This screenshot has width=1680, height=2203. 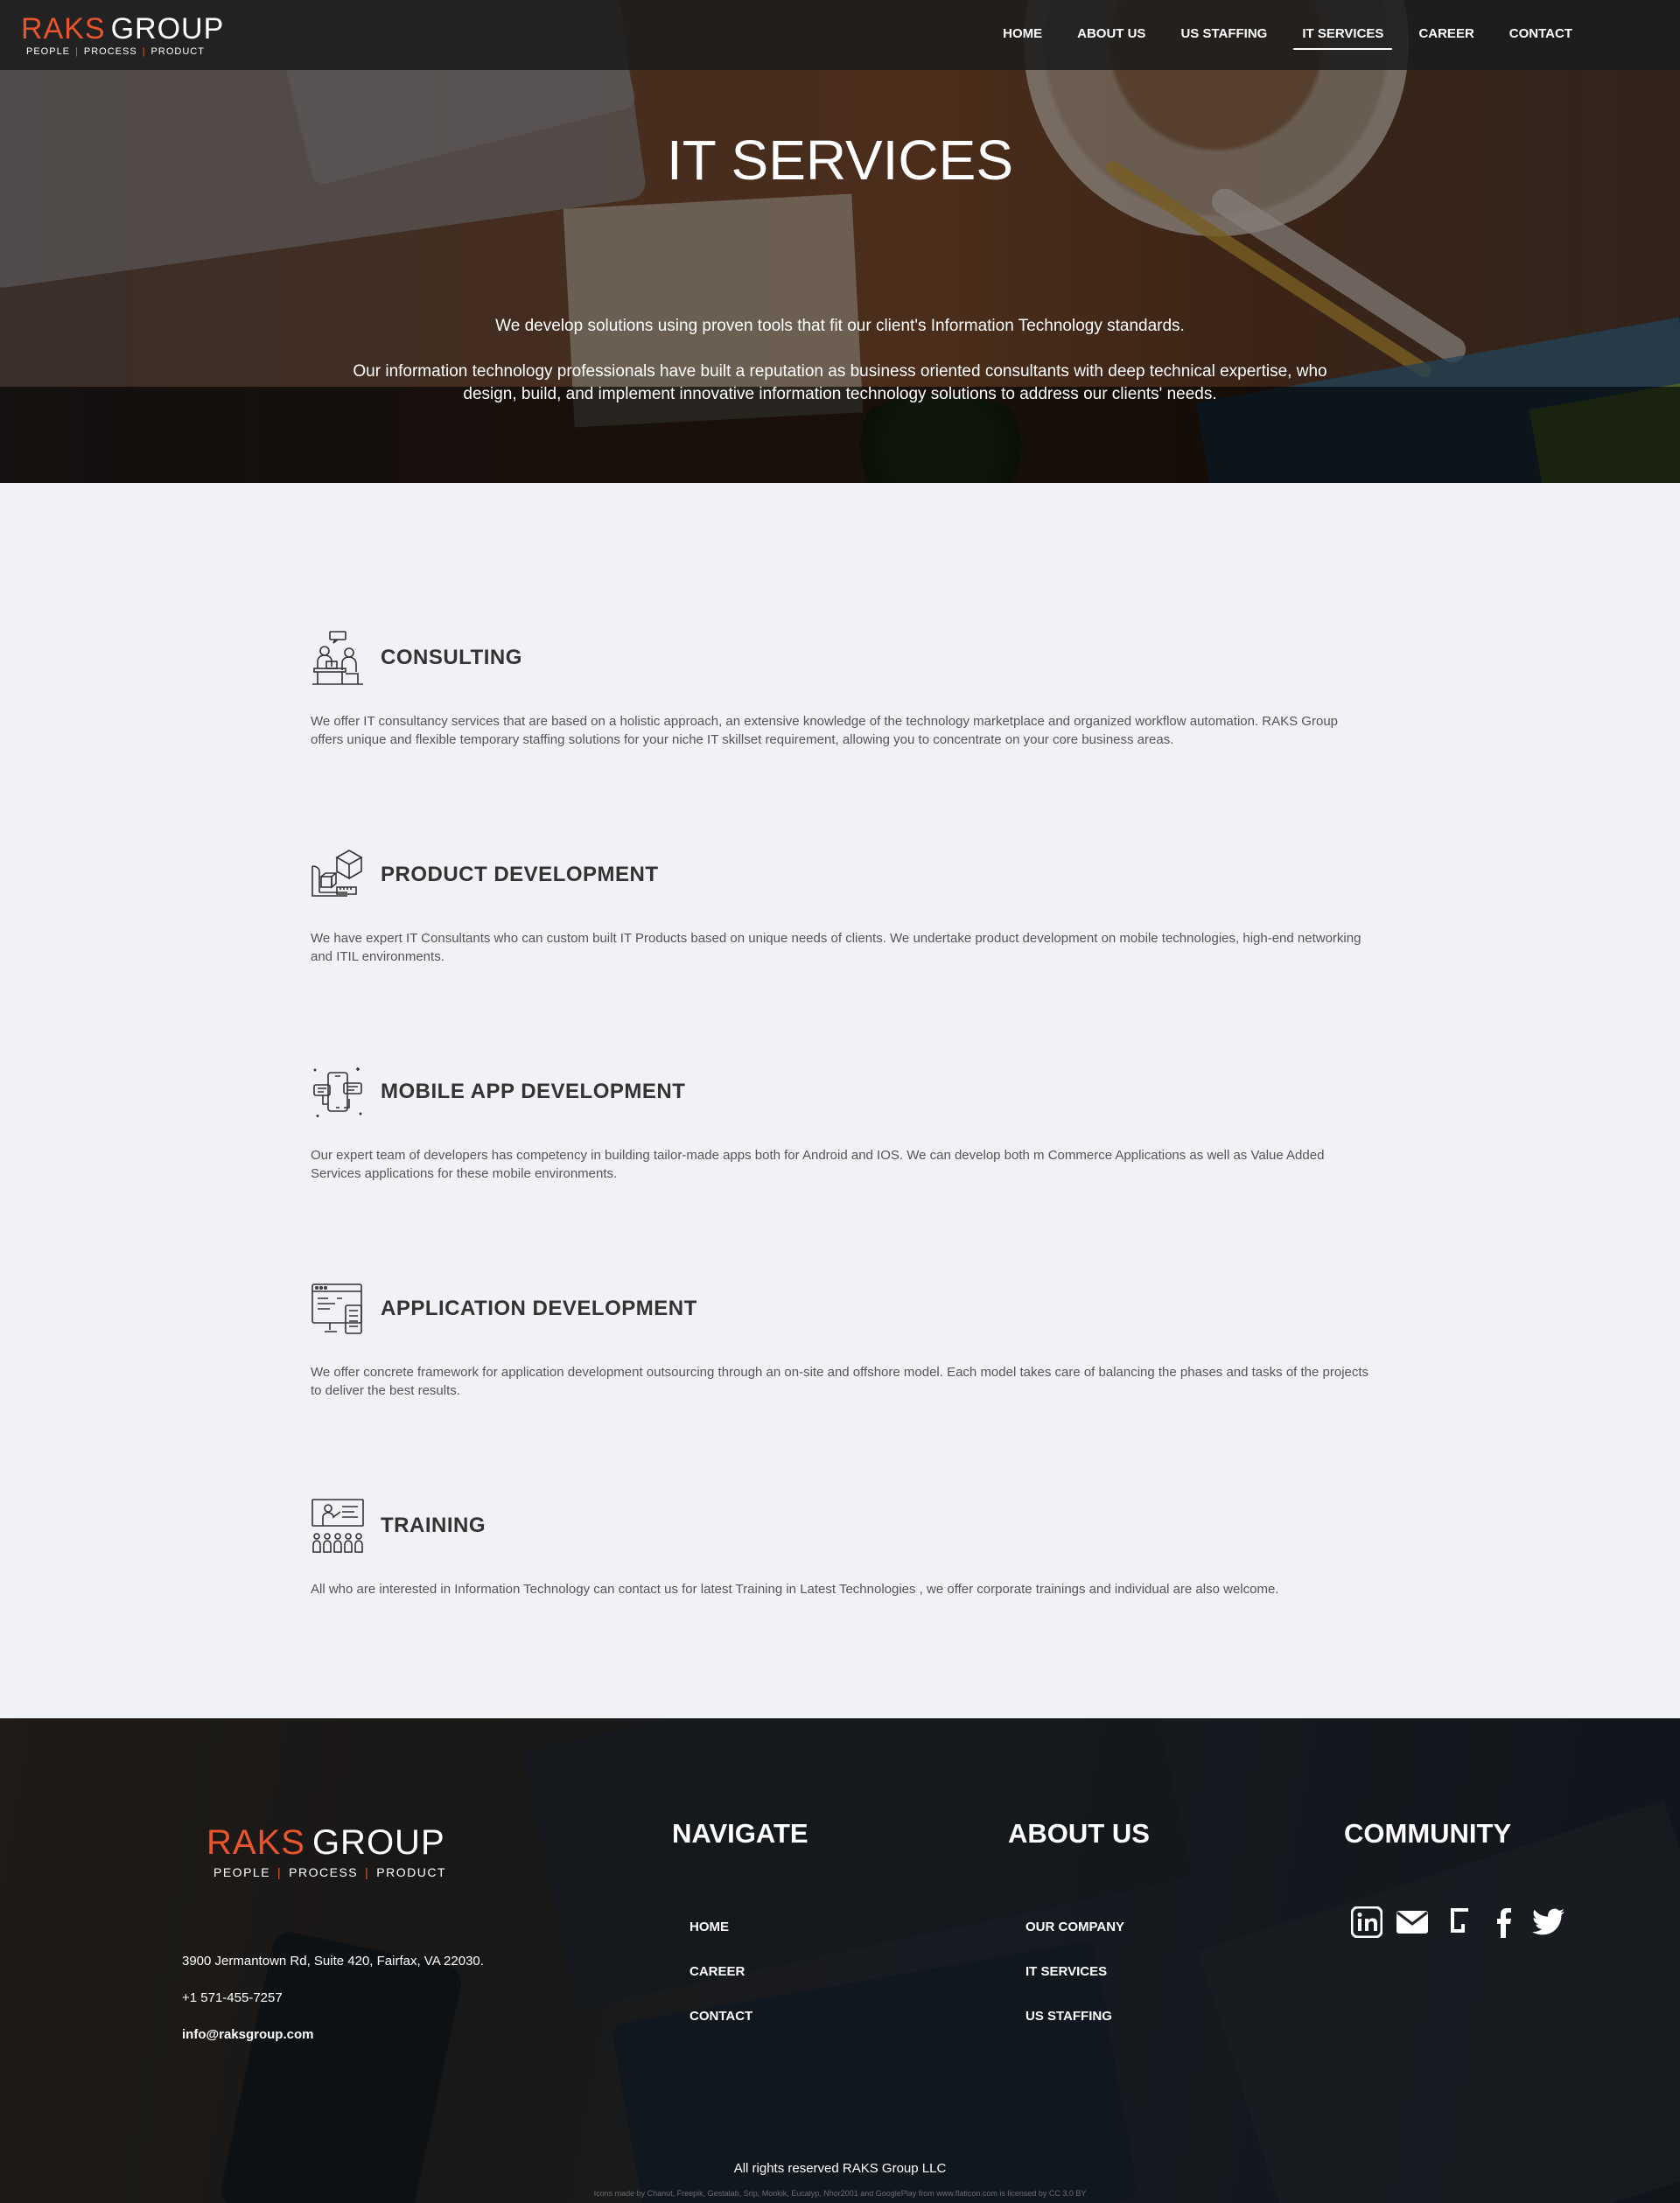 What do you see at coordinates (1503, 1922) in the screenshot?
I see `facebook-icon` at bounding box center [1503, 1922].